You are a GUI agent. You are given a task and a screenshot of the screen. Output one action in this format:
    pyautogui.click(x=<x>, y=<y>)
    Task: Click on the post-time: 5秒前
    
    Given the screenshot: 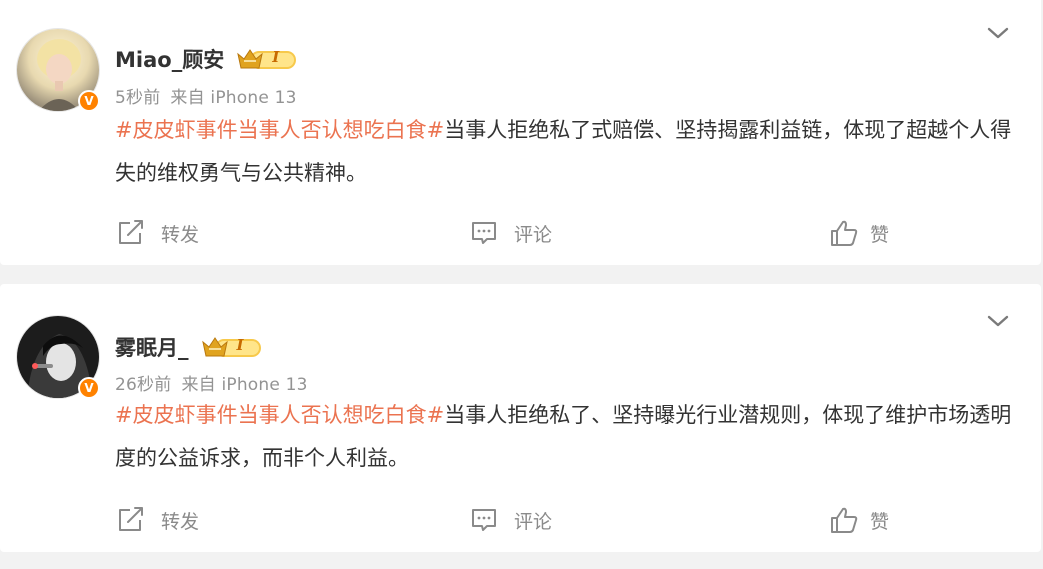 What is the action you would take?
    pyautogui.click(x=137, y=98)
    